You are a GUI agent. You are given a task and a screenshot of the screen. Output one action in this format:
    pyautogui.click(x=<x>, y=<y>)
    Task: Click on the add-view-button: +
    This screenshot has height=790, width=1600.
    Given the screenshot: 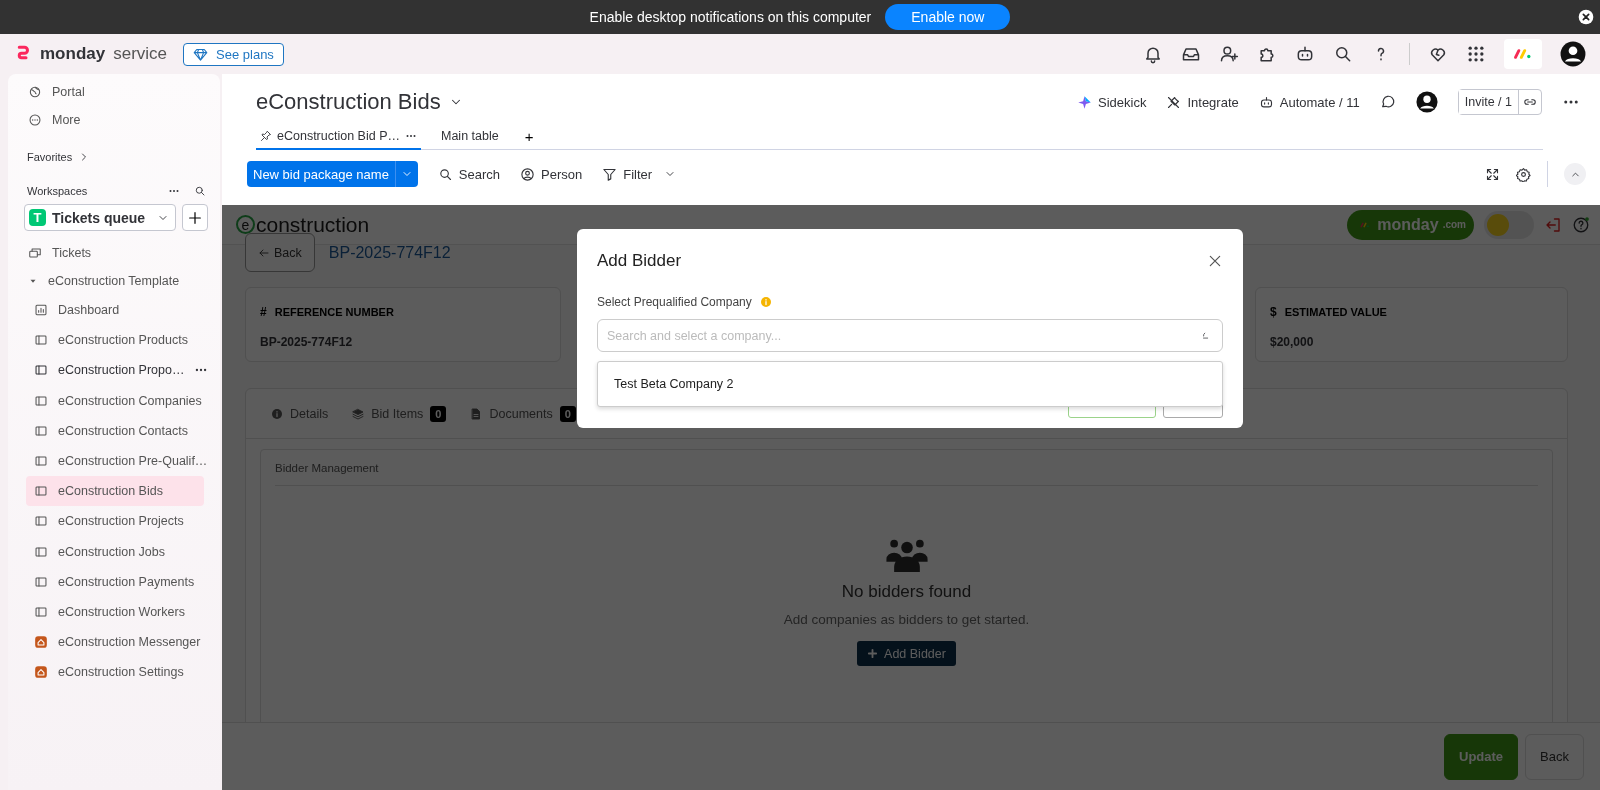 What is the action you would take?
    pyautogui.click(x=529, y=136)
    